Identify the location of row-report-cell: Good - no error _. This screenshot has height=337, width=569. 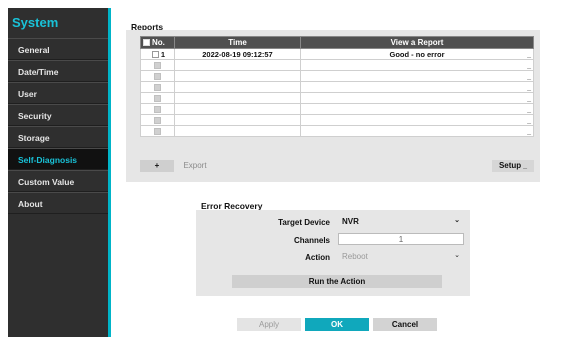
(417, 54).